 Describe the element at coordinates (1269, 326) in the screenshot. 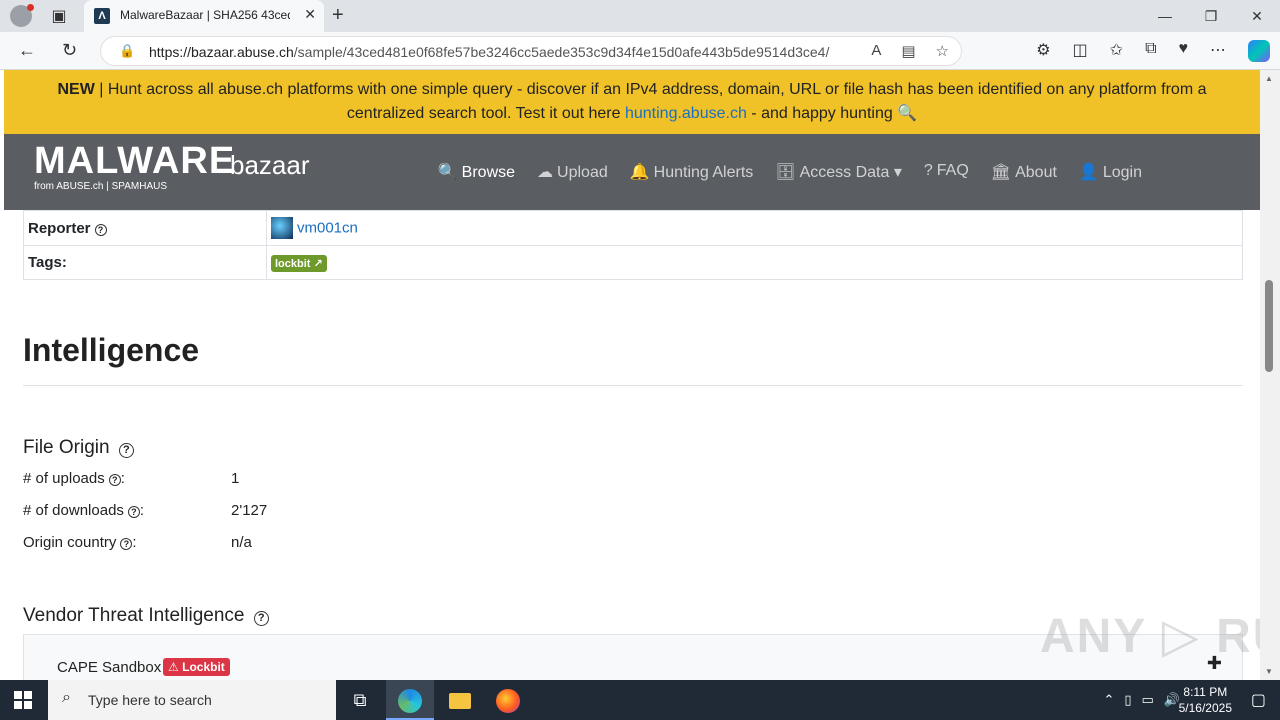

I see `scrollbar-thumb` at that location.